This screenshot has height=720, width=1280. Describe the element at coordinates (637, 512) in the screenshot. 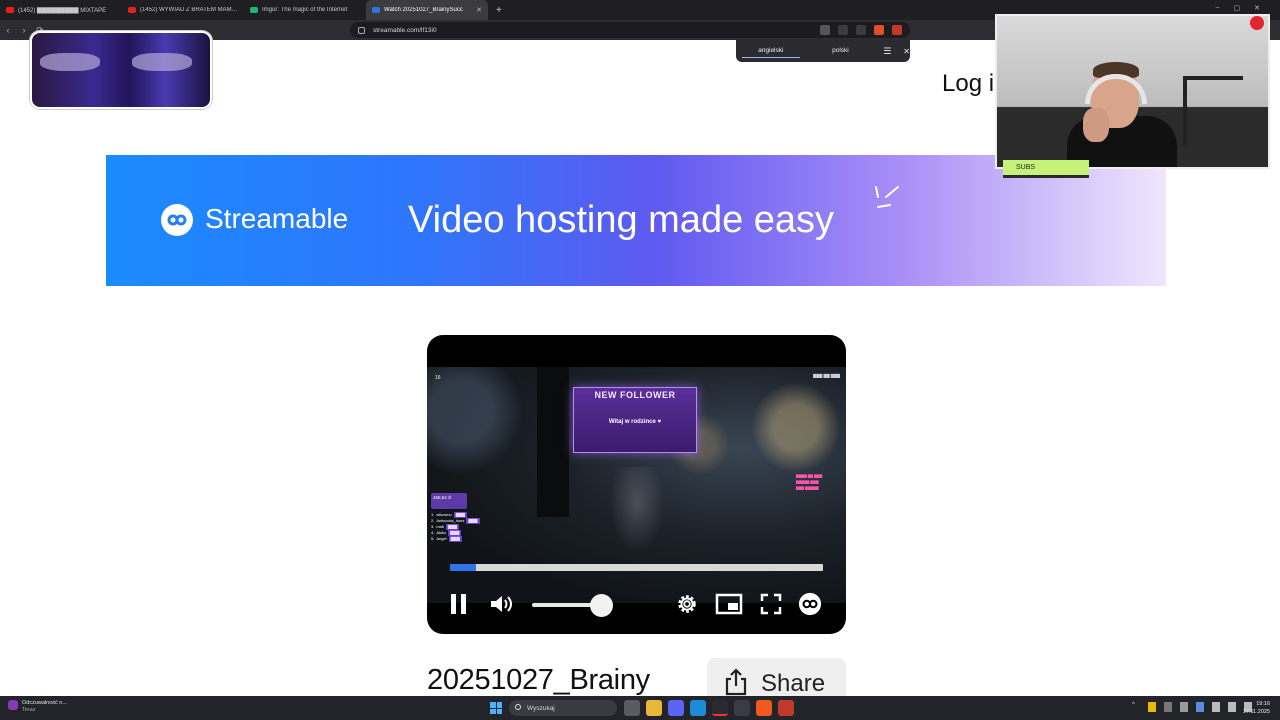

I see `video-character` at that location.